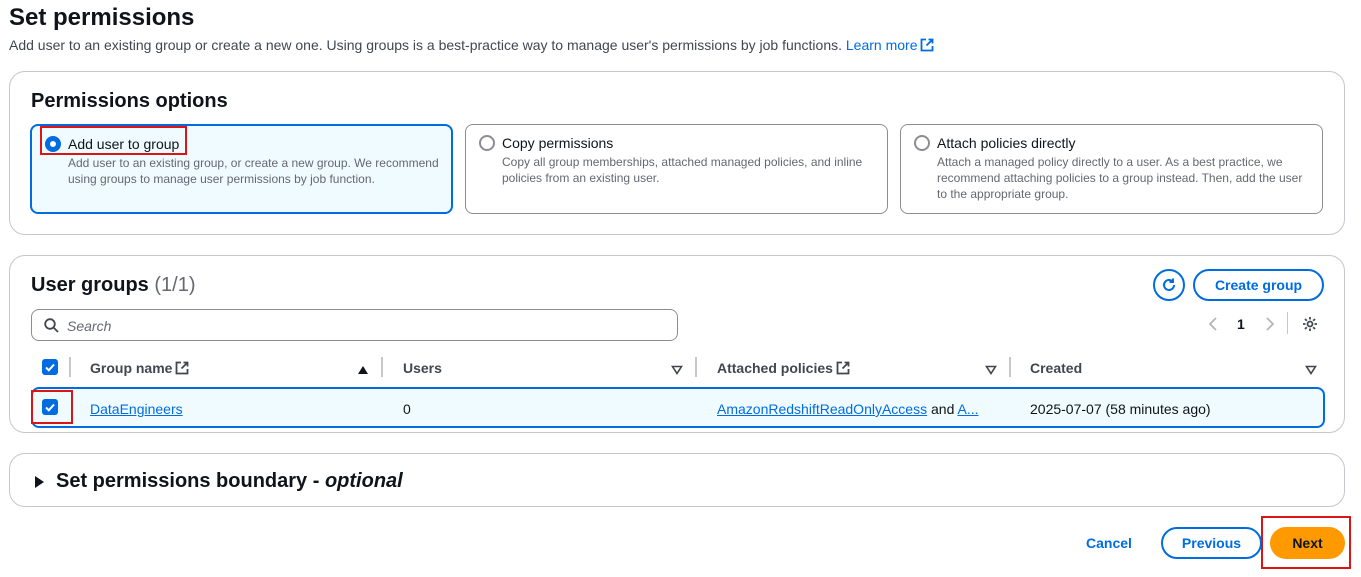 The height and width of the screenshot is (577, 1361). Describe the element at coordinates (175, 285) in the screenshot. I see `user-groups-count: (1/1)` at that location.